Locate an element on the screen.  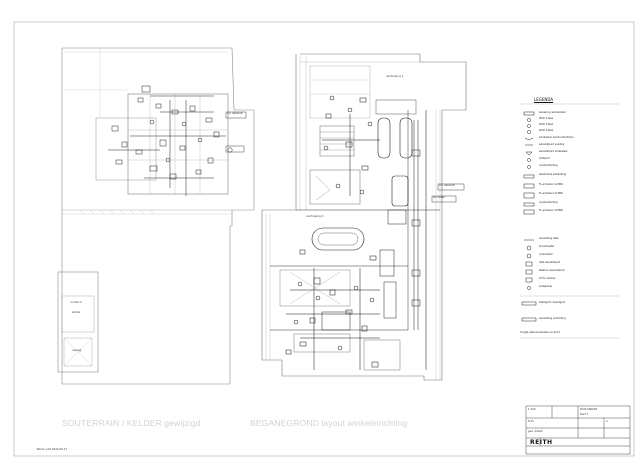
legend-item: aansluitpunt voeding is located at coordinates (552, 144).